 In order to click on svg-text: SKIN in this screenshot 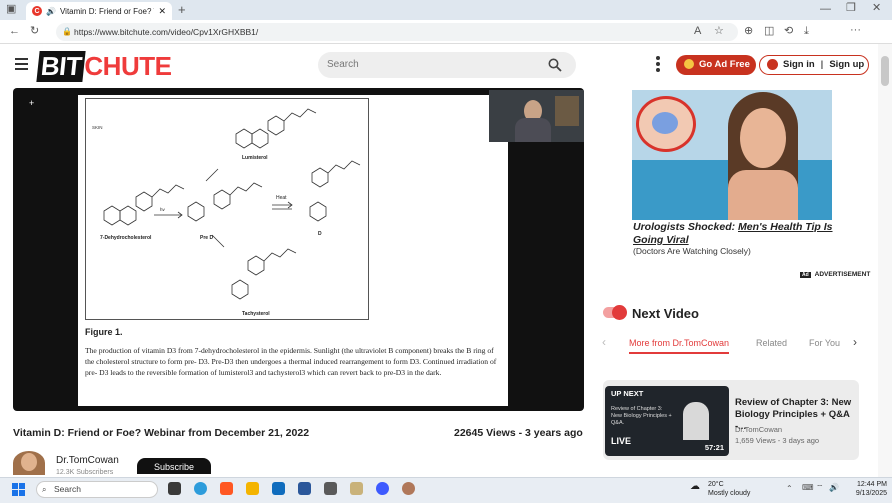, I will do `click(97, 127)`.